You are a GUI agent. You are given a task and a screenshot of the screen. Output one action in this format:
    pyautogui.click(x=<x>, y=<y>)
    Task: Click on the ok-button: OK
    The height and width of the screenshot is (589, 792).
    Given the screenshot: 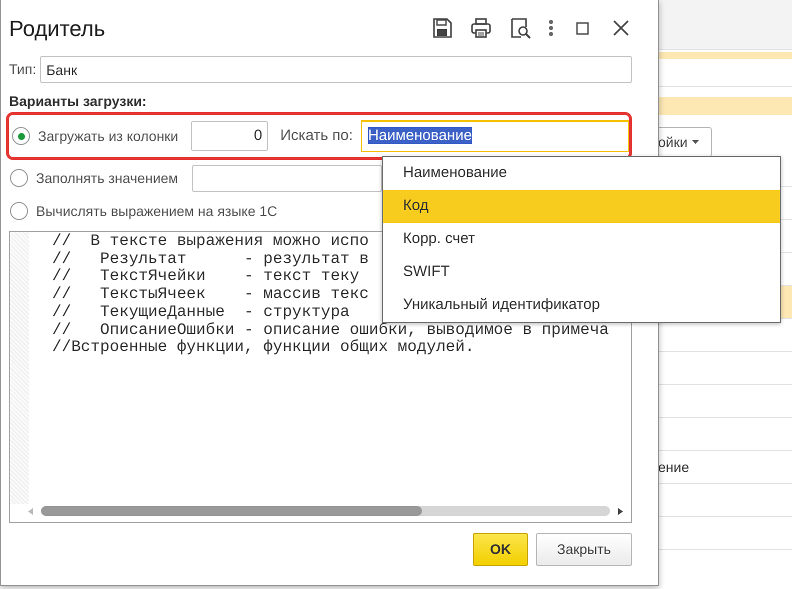 What is the action you would take?
    pyautogui.click(x=500, y=549)
    